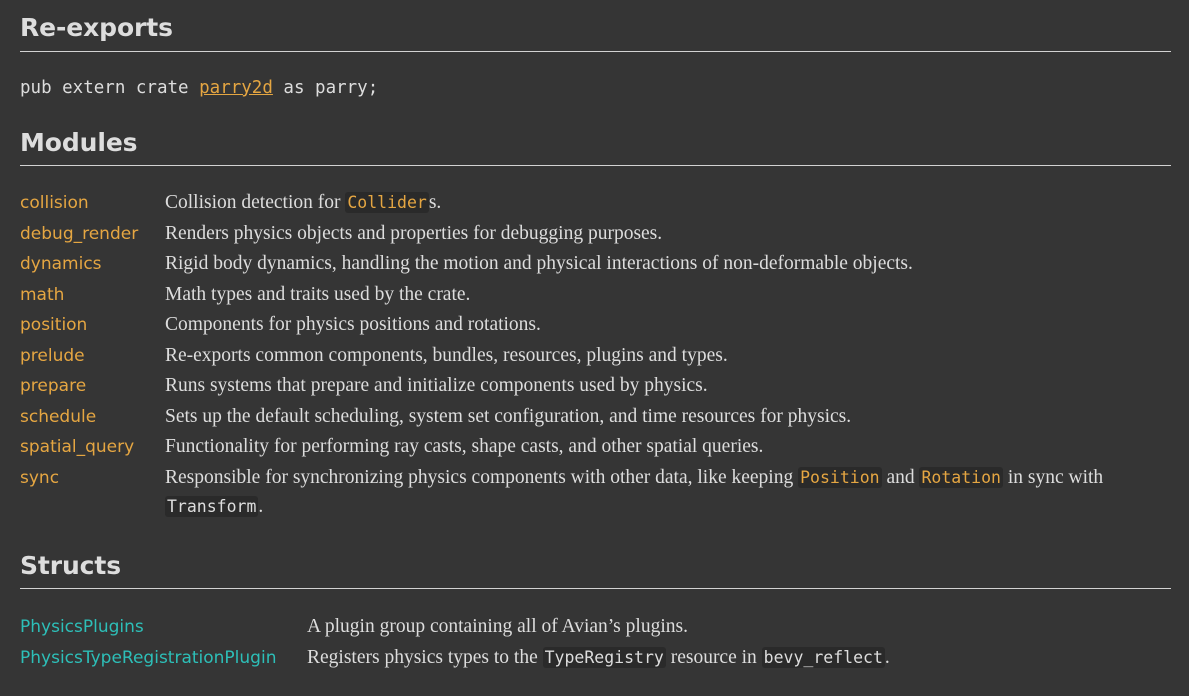  What do you see at coordinates (92, 479) in the screenshot?
I see `module-link: sync` at bounding box center [92, 479].